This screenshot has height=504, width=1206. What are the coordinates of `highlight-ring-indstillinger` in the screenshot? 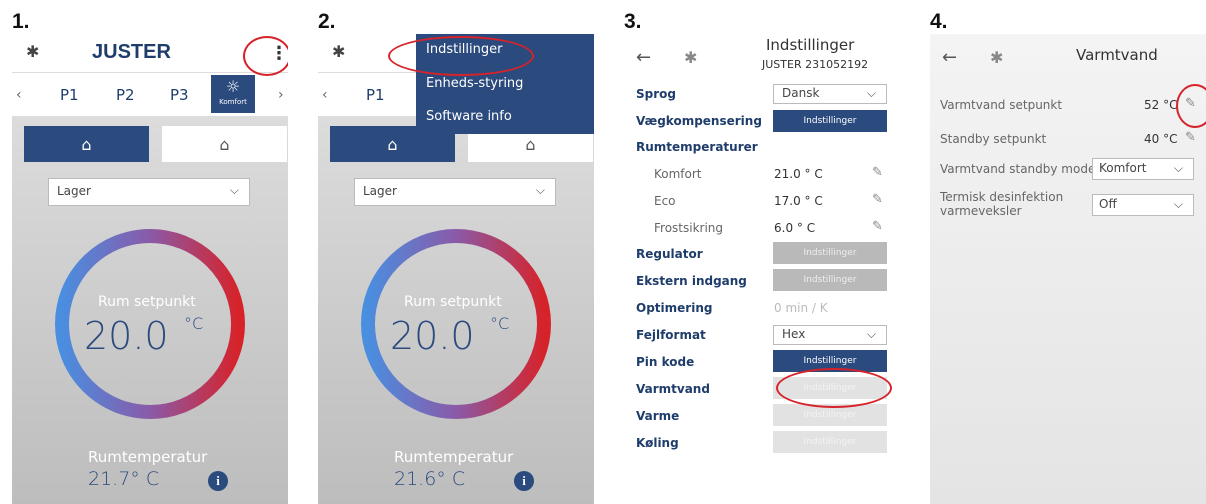 It's located at (461, 56).